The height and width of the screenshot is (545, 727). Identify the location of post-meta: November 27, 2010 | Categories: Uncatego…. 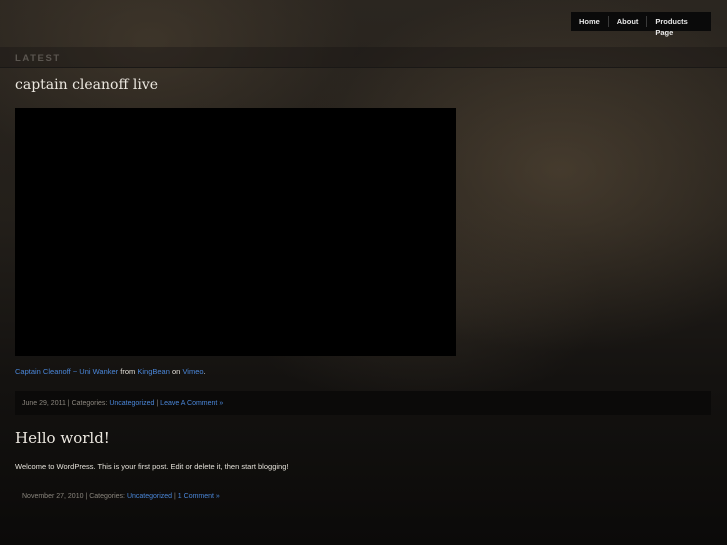
(363, 496).